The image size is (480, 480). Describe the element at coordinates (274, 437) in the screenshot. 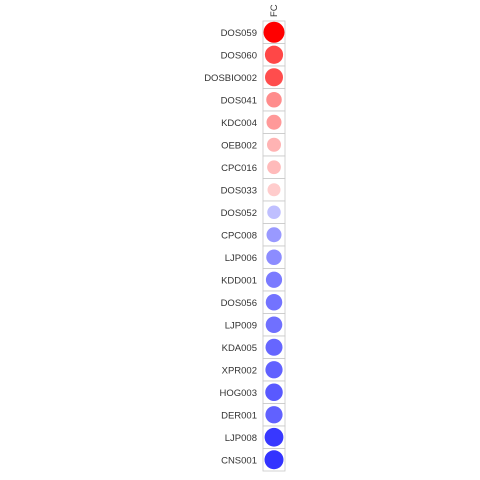

I see `dot-ljp008` at that location.